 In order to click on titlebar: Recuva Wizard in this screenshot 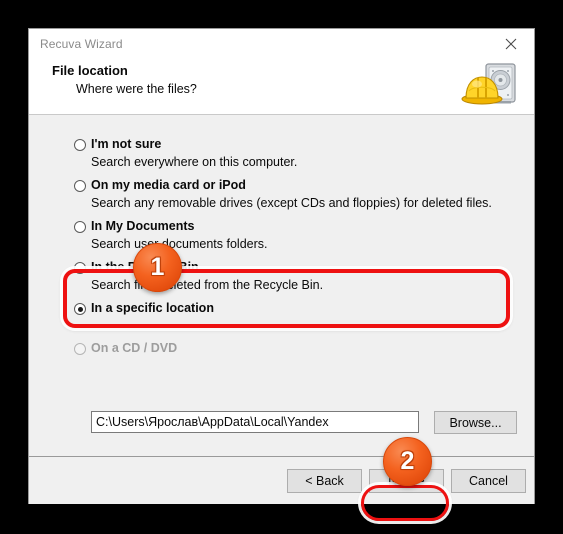, I will do `click(281, 44)`.